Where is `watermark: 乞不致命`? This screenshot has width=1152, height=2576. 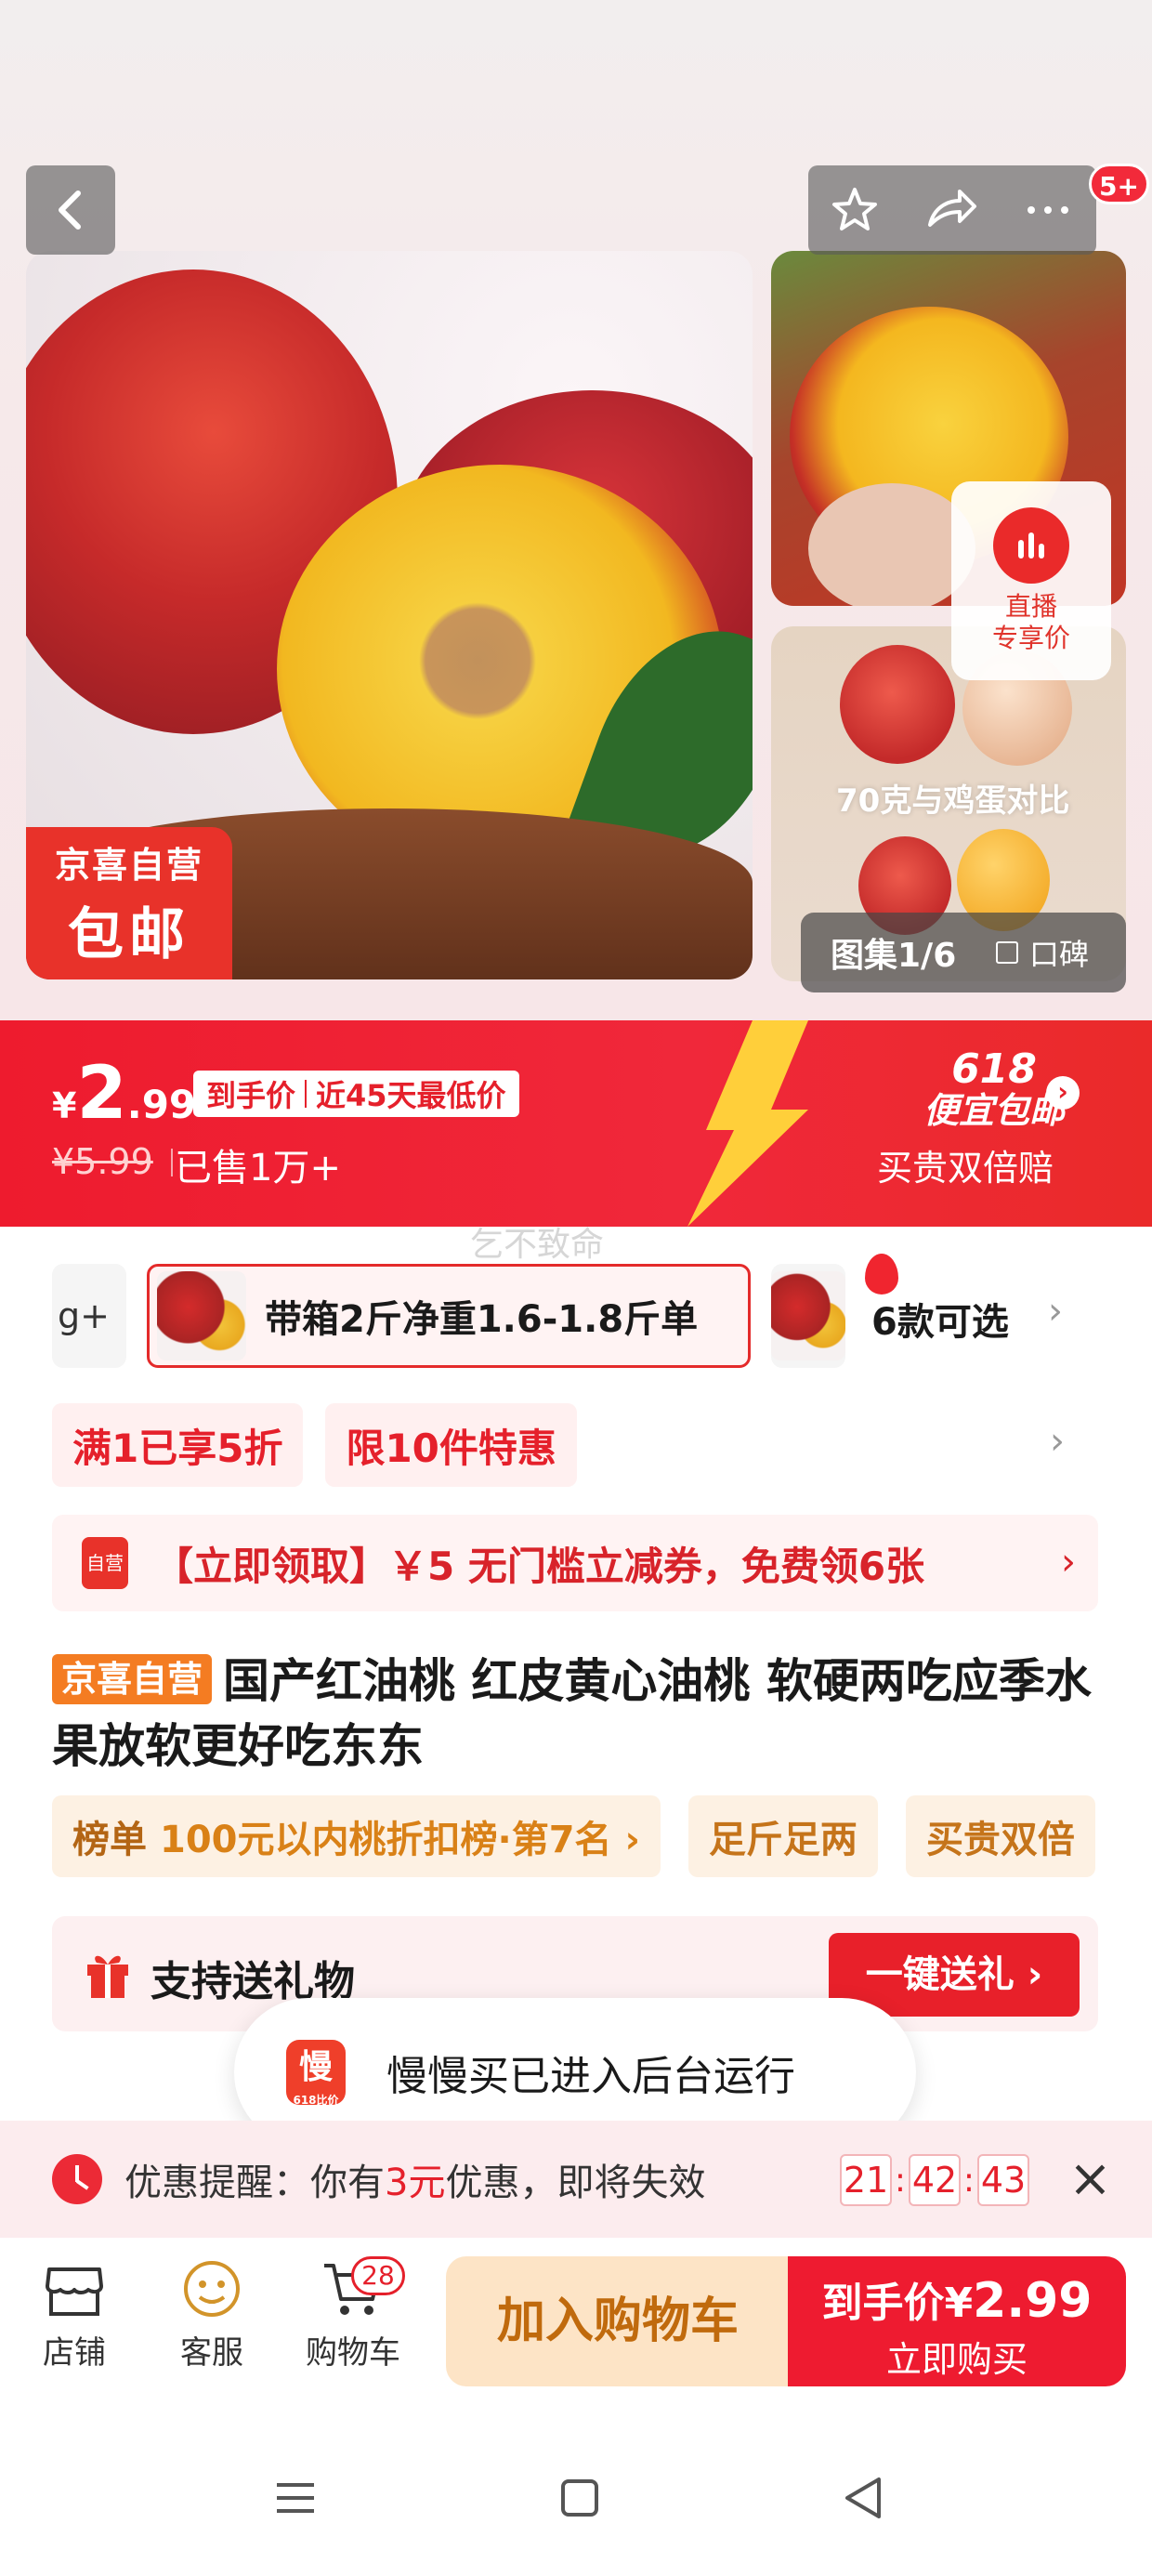 watermark: 乞不致命 is located at coordinates (537, 1245).